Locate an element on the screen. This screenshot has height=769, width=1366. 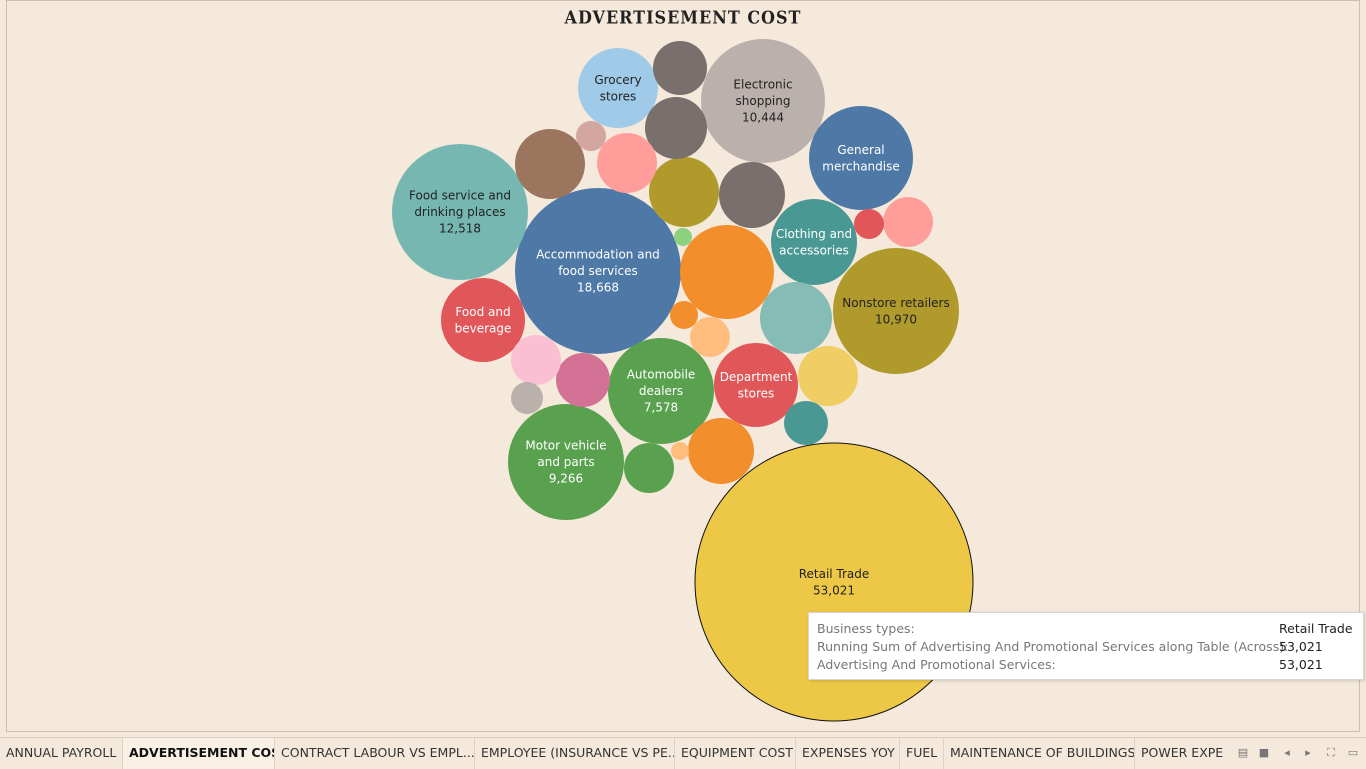
bubble-label: Grocery is located at coordinates (617, 80).